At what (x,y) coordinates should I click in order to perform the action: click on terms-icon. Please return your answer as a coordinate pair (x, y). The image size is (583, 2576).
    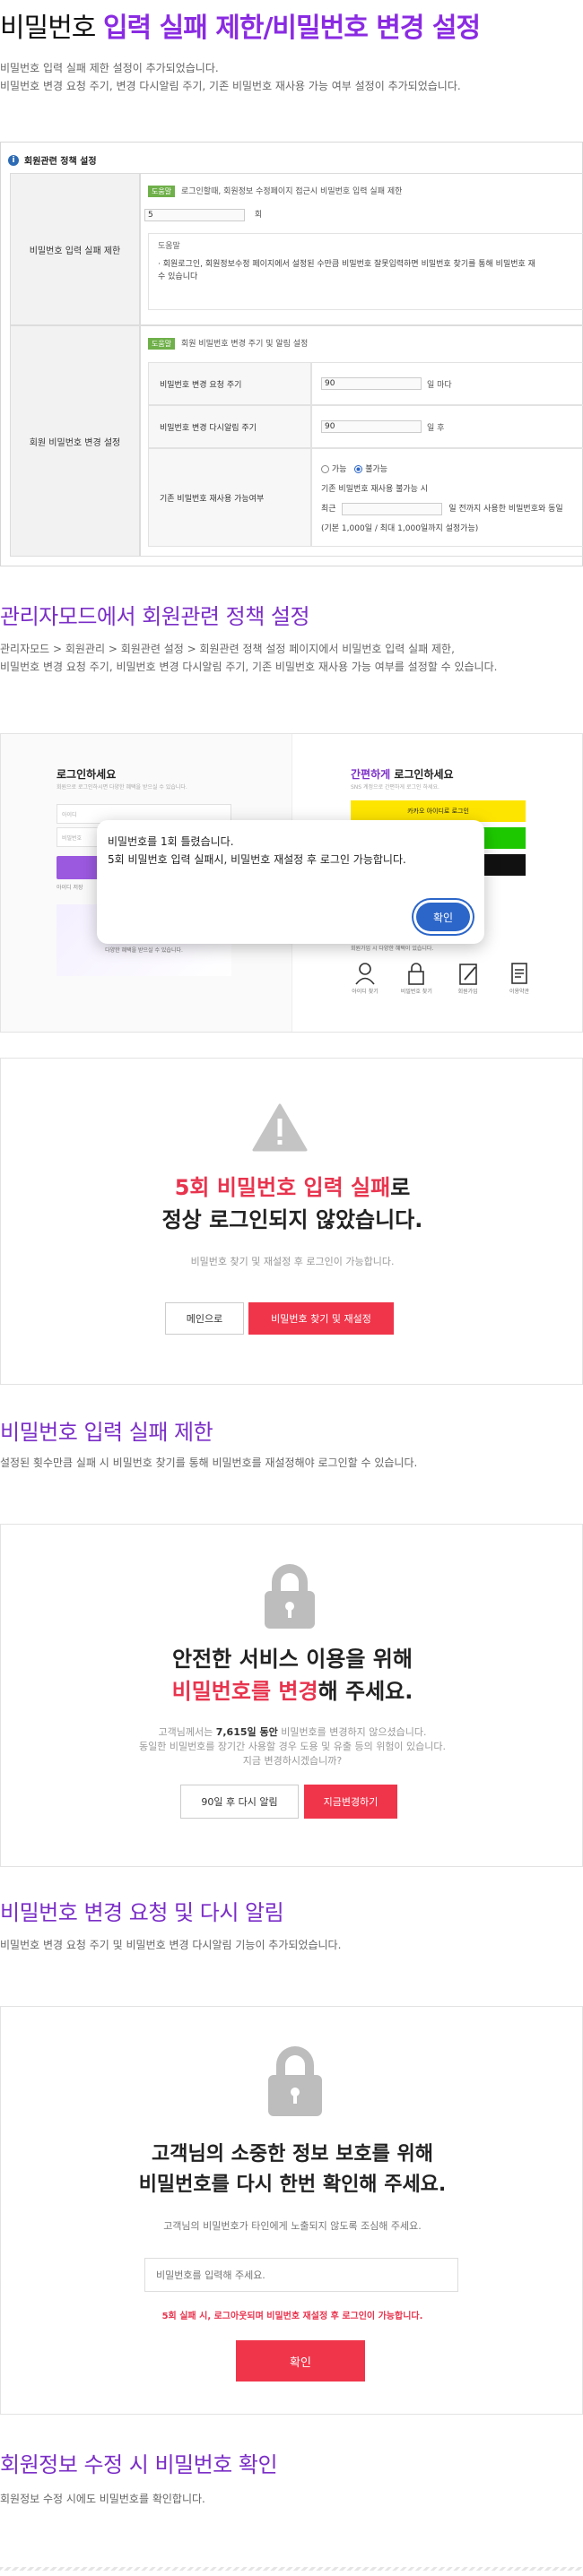
    Looking at the image, I should click on (519, 973).